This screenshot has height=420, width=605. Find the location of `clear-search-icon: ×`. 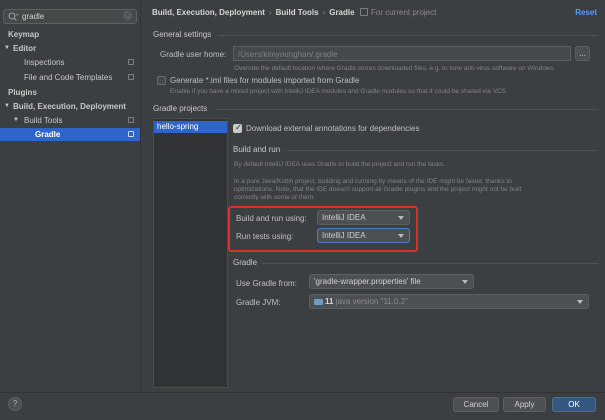

clear-search-icon: × is located at coordinates (127, 15).